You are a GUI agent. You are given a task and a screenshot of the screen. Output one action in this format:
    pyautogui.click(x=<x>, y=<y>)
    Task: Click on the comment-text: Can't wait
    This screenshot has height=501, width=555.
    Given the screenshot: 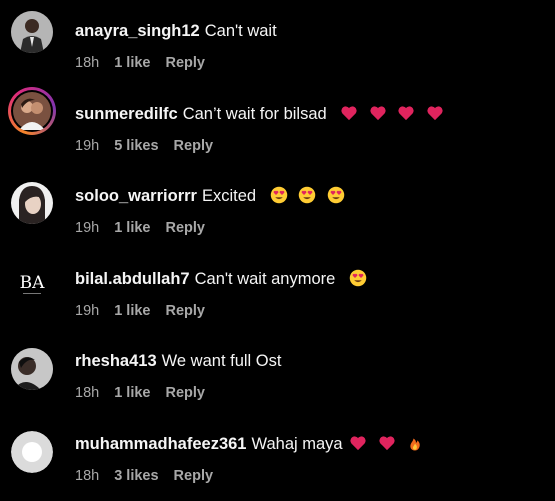 What is the action you would take?
    pyautogui.click(x=240, y=31)
    